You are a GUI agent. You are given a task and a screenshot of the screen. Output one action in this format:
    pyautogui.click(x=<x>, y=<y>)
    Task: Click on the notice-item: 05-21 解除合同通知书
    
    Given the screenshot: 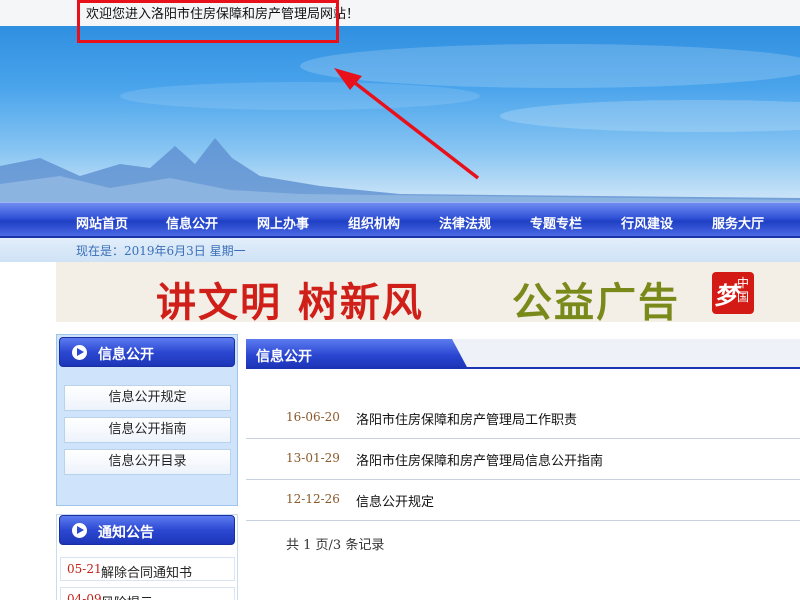 What is the action you would take?
    pyautogui.click(x=147, y=569)
    